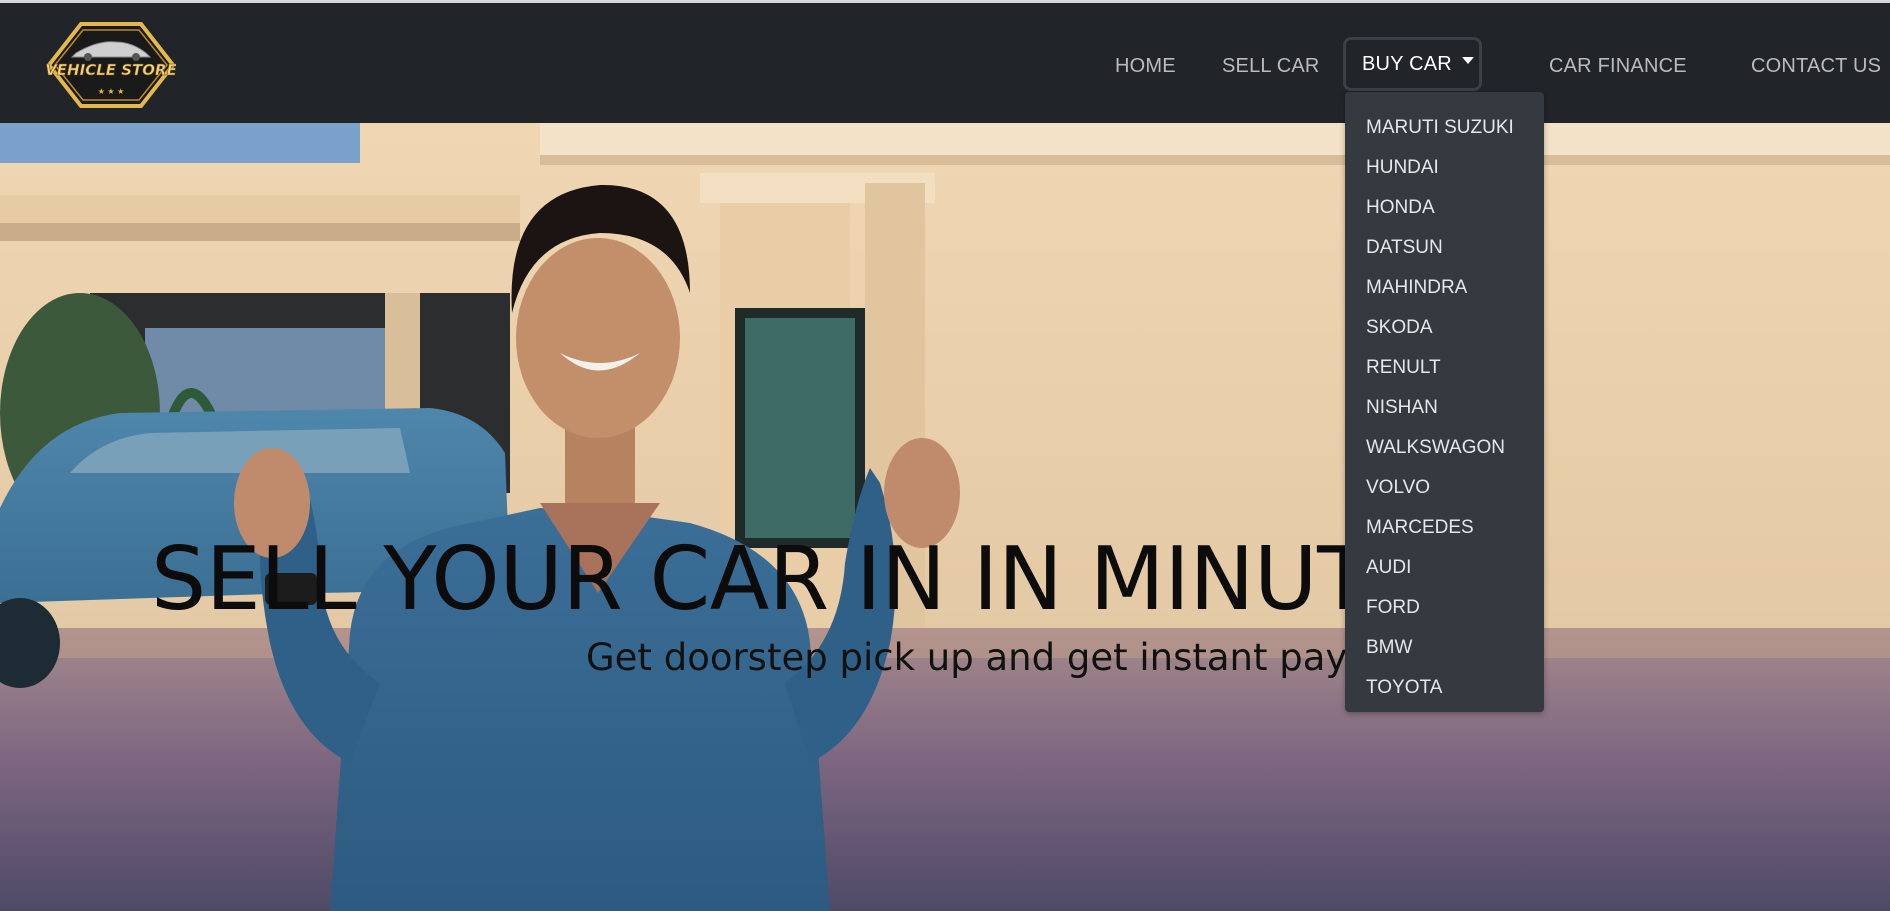 This screenshot has width=1890, height=911. I want to click on dropdown-item-volvo: VOLVO, so click(1444, 488).